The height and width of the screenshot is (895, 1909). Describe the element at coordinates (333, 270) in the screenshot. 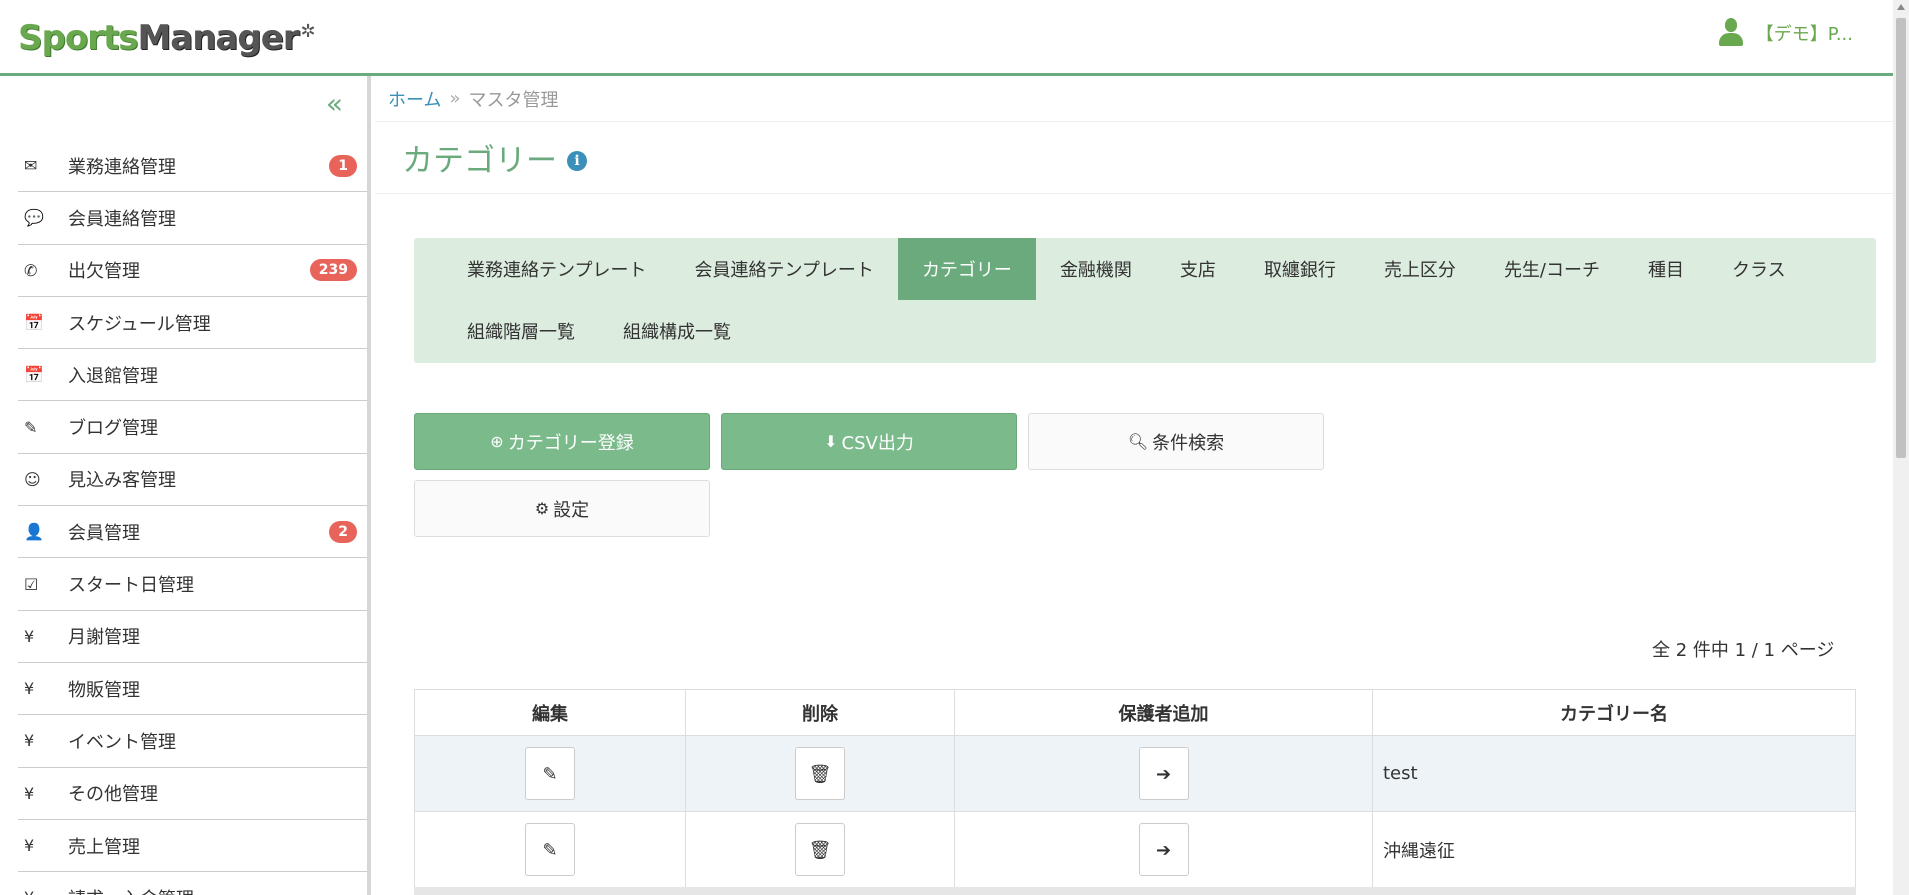

I see `count-badge: 239` at that location.